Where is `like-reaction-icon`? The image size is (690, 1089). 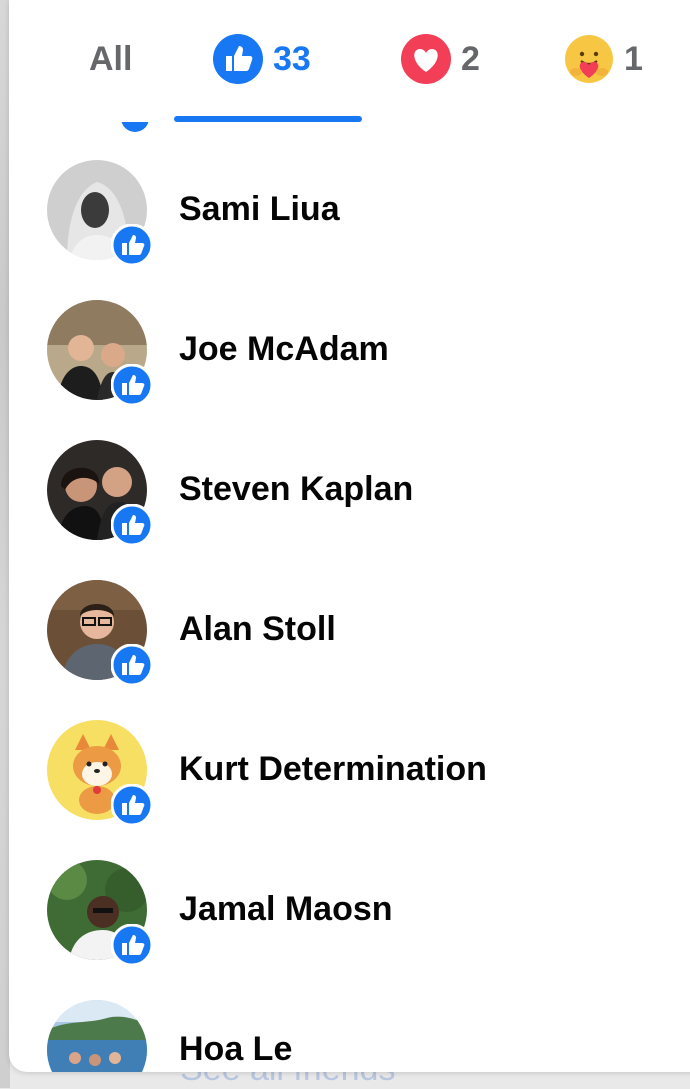 like-reaction-icon is located at coordinates (238, 59).